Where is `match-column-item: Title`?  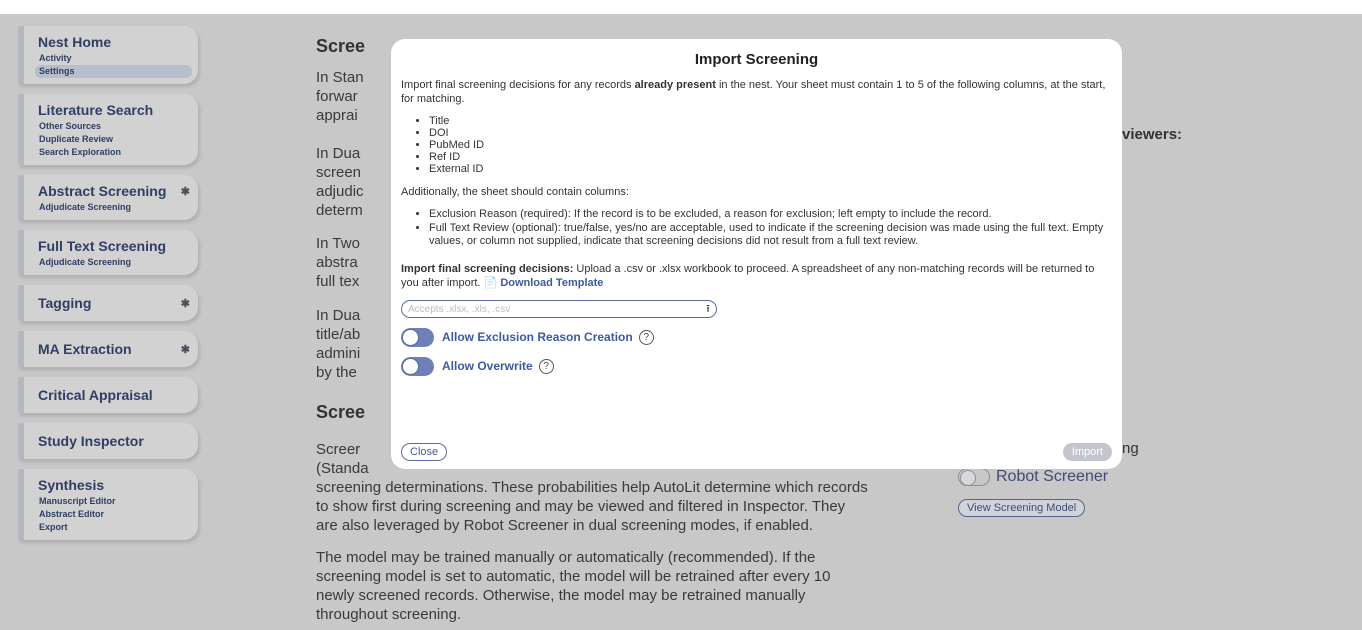 match-column-item: Title is located at coordinates (770, 121).